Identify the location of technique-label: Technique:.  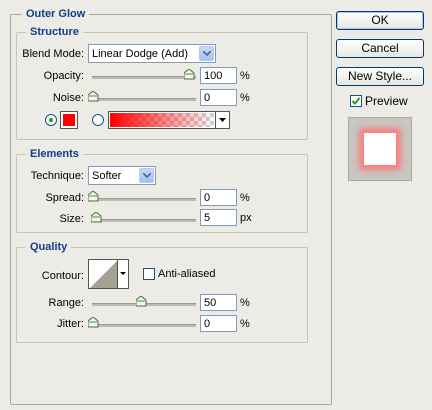
(57, 176).